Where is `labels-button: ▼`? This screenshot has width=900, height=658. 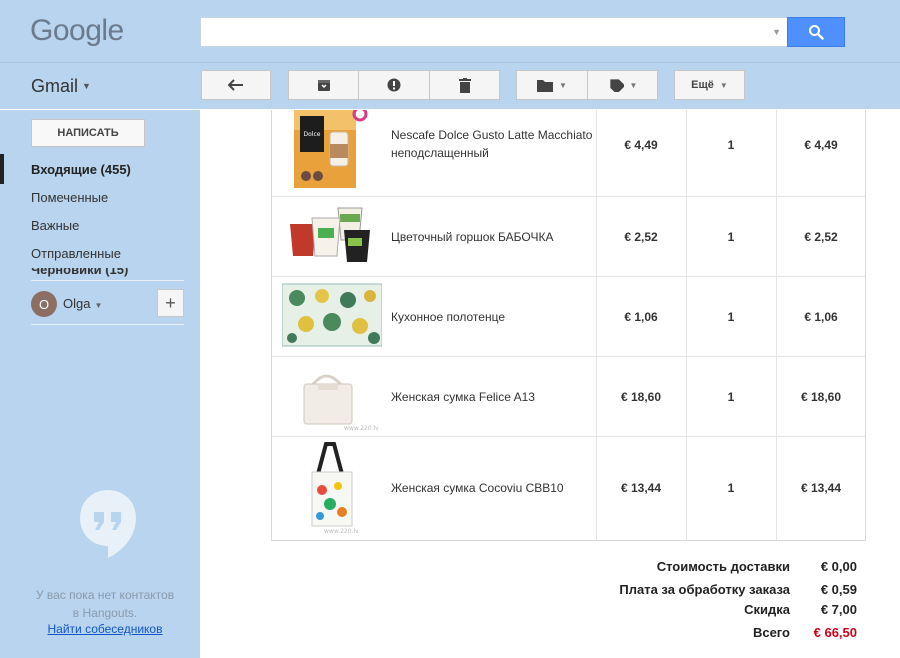
labels-button: ▼ is located at coordinates (622, 85).